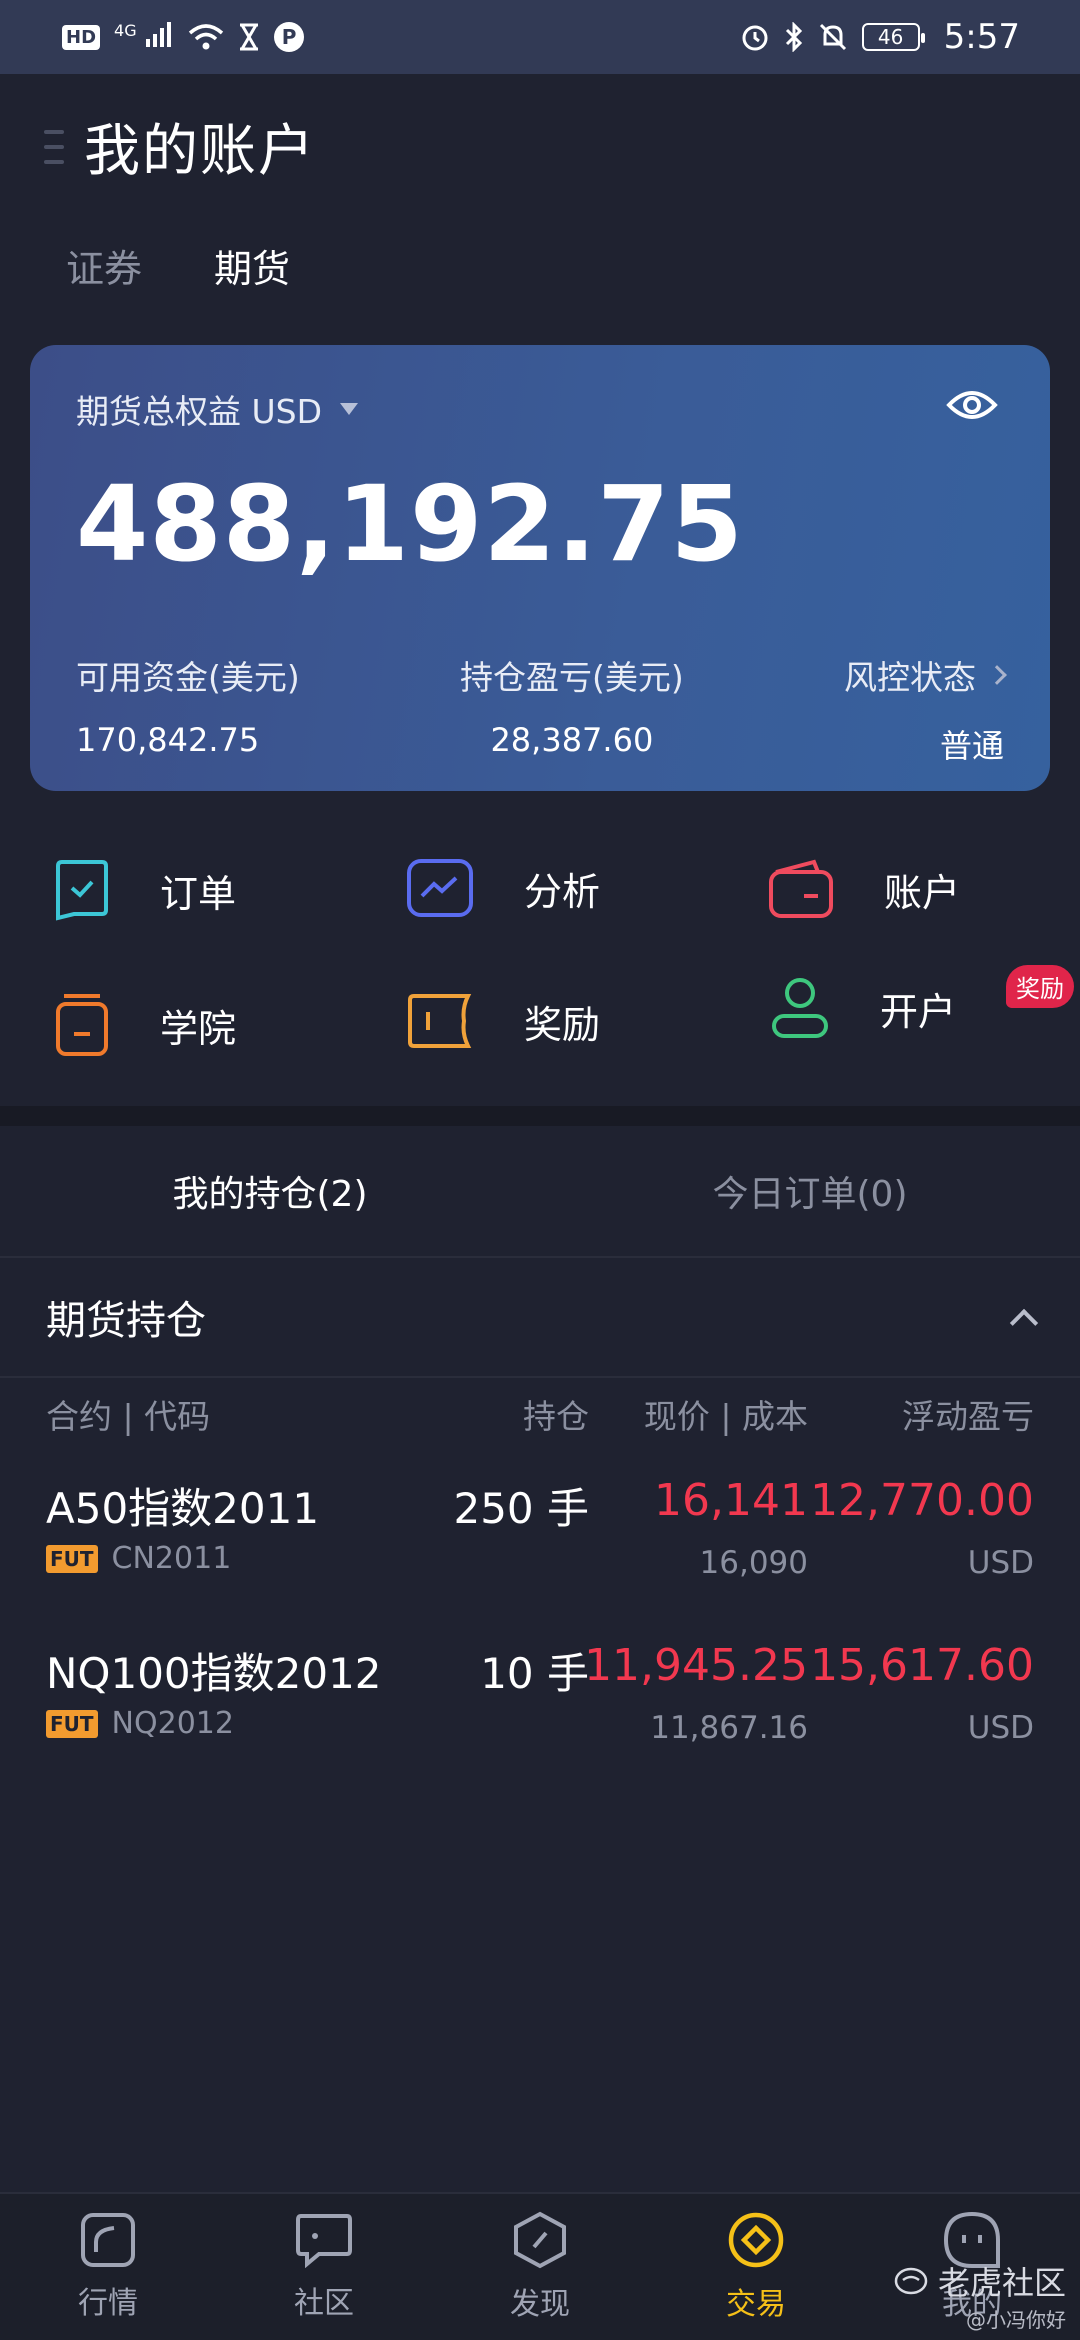 This screenshot has width=1080, height=2340. I want to click on watermark: 老虎社区 @小冯你好, so click(980, 2295).